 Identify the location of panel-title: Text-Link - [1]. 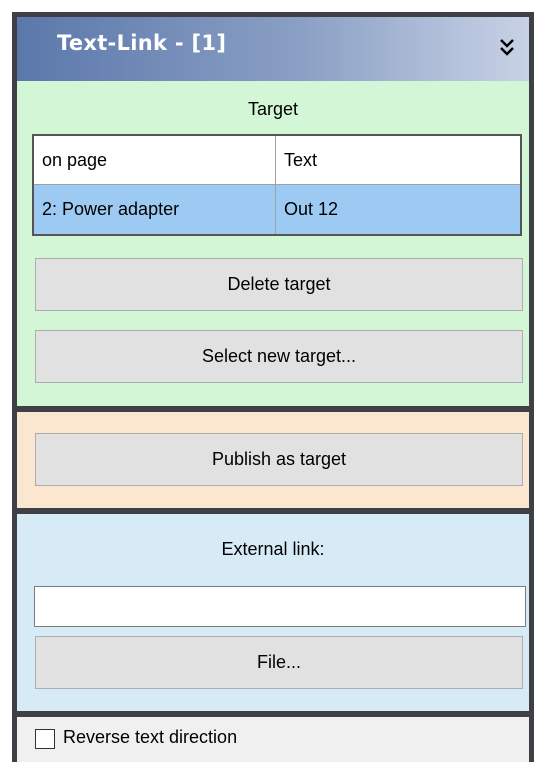
(142, 43).